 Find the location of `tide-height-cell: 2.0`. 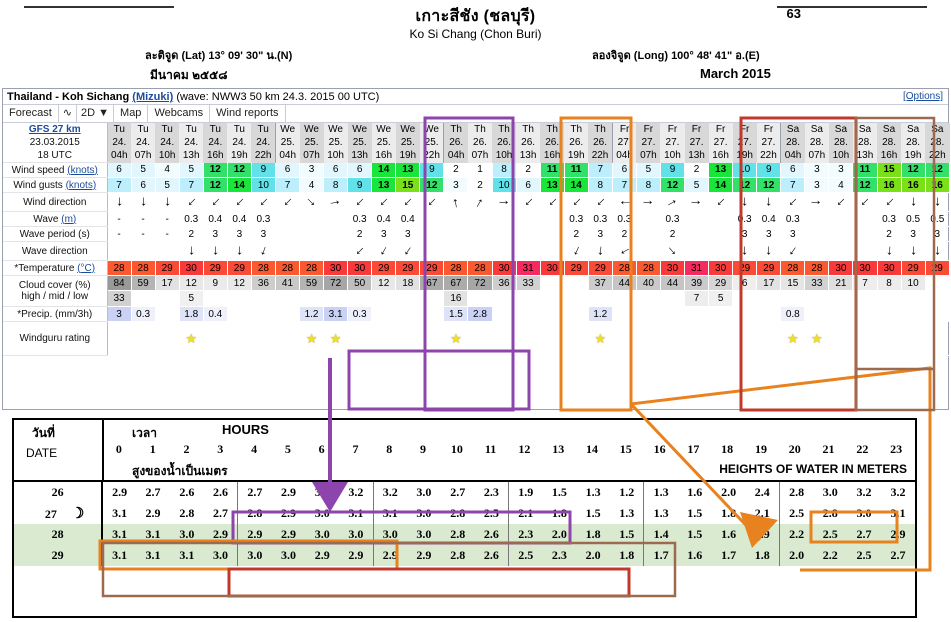

tide-height-cell: 2.0 is located at coordinates (593, 555).